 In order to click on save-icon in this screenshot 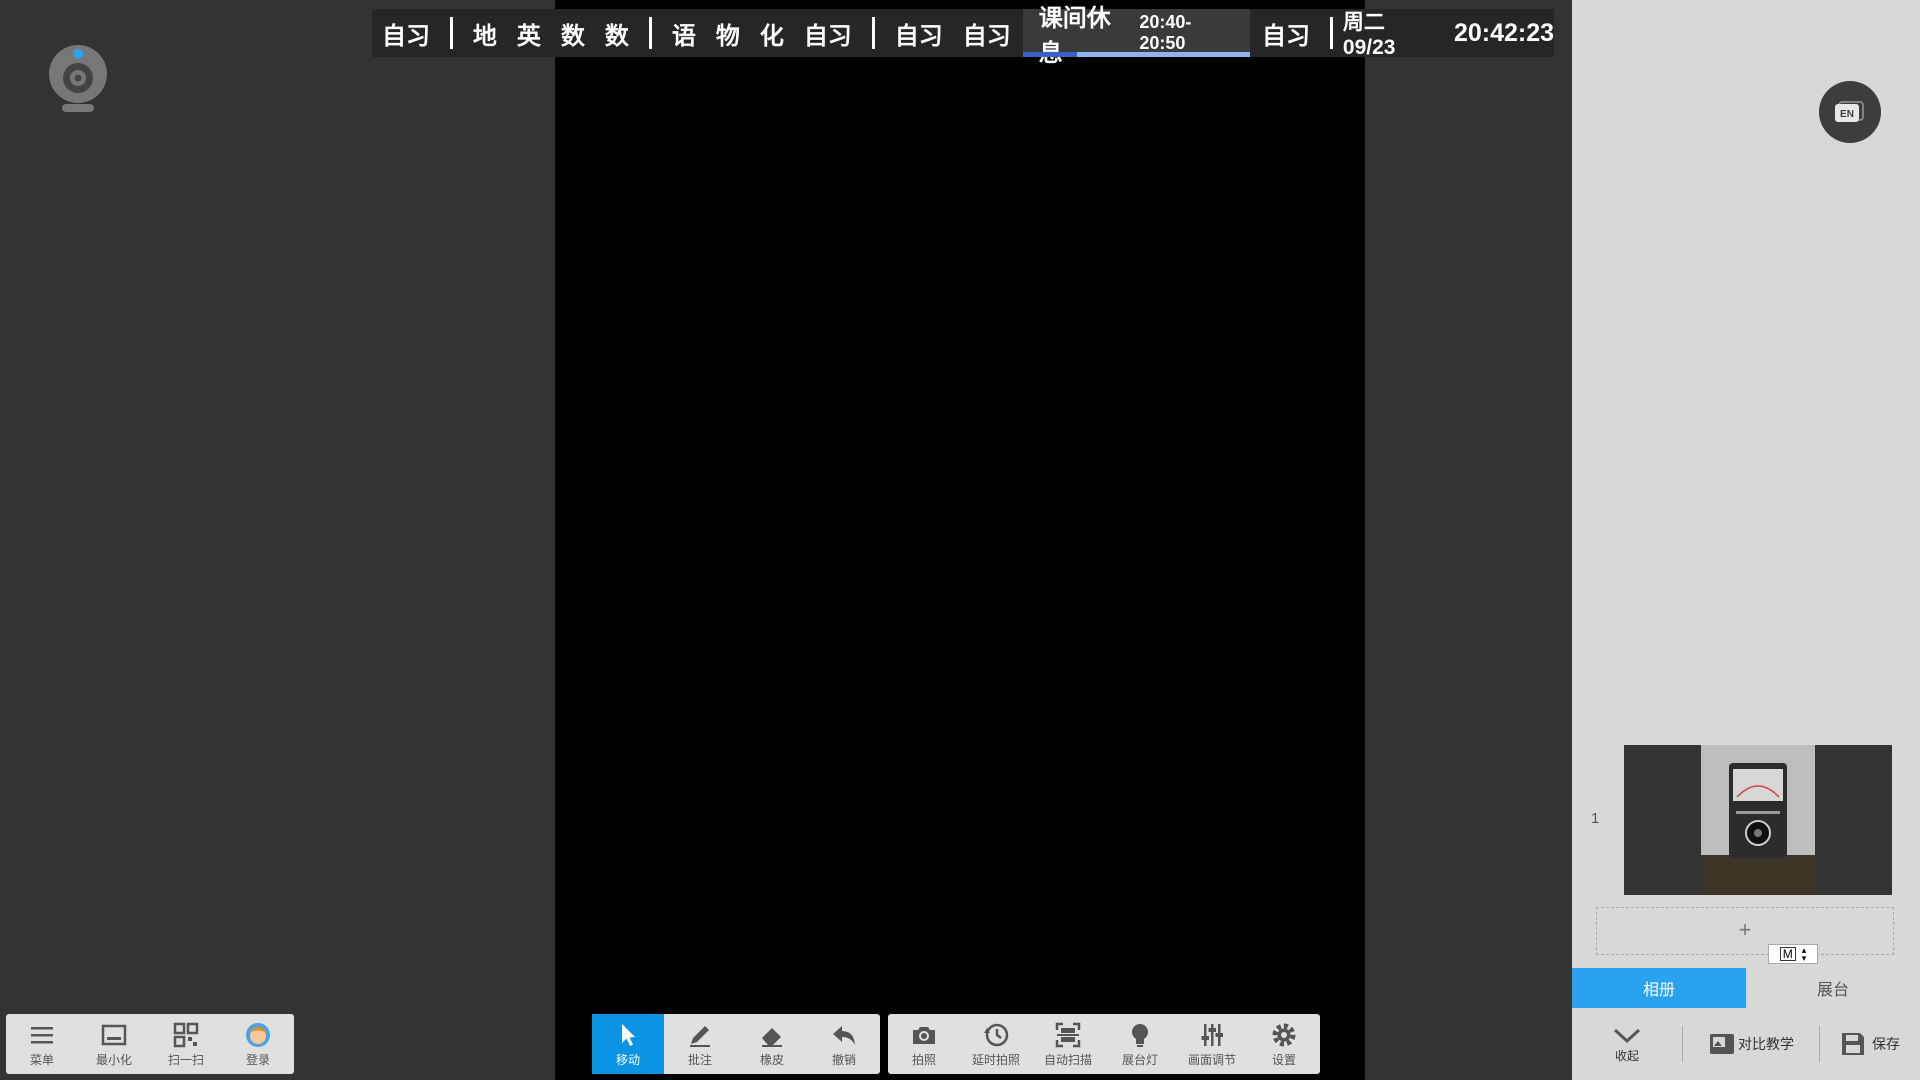, I will do `click(1853, 1044)`.